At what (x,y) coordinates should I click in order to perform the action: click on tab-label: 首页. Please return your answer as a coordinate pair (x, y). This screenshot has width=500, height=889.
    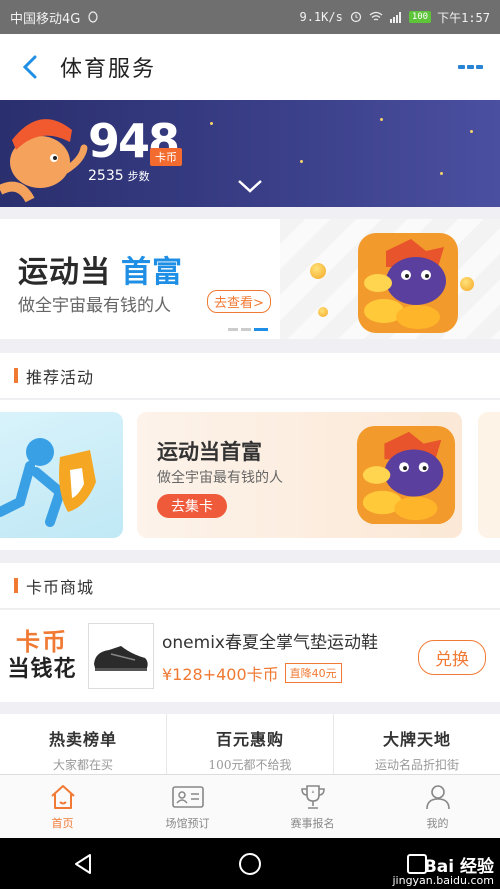
    Looking at the image, I should click on (62, 823).